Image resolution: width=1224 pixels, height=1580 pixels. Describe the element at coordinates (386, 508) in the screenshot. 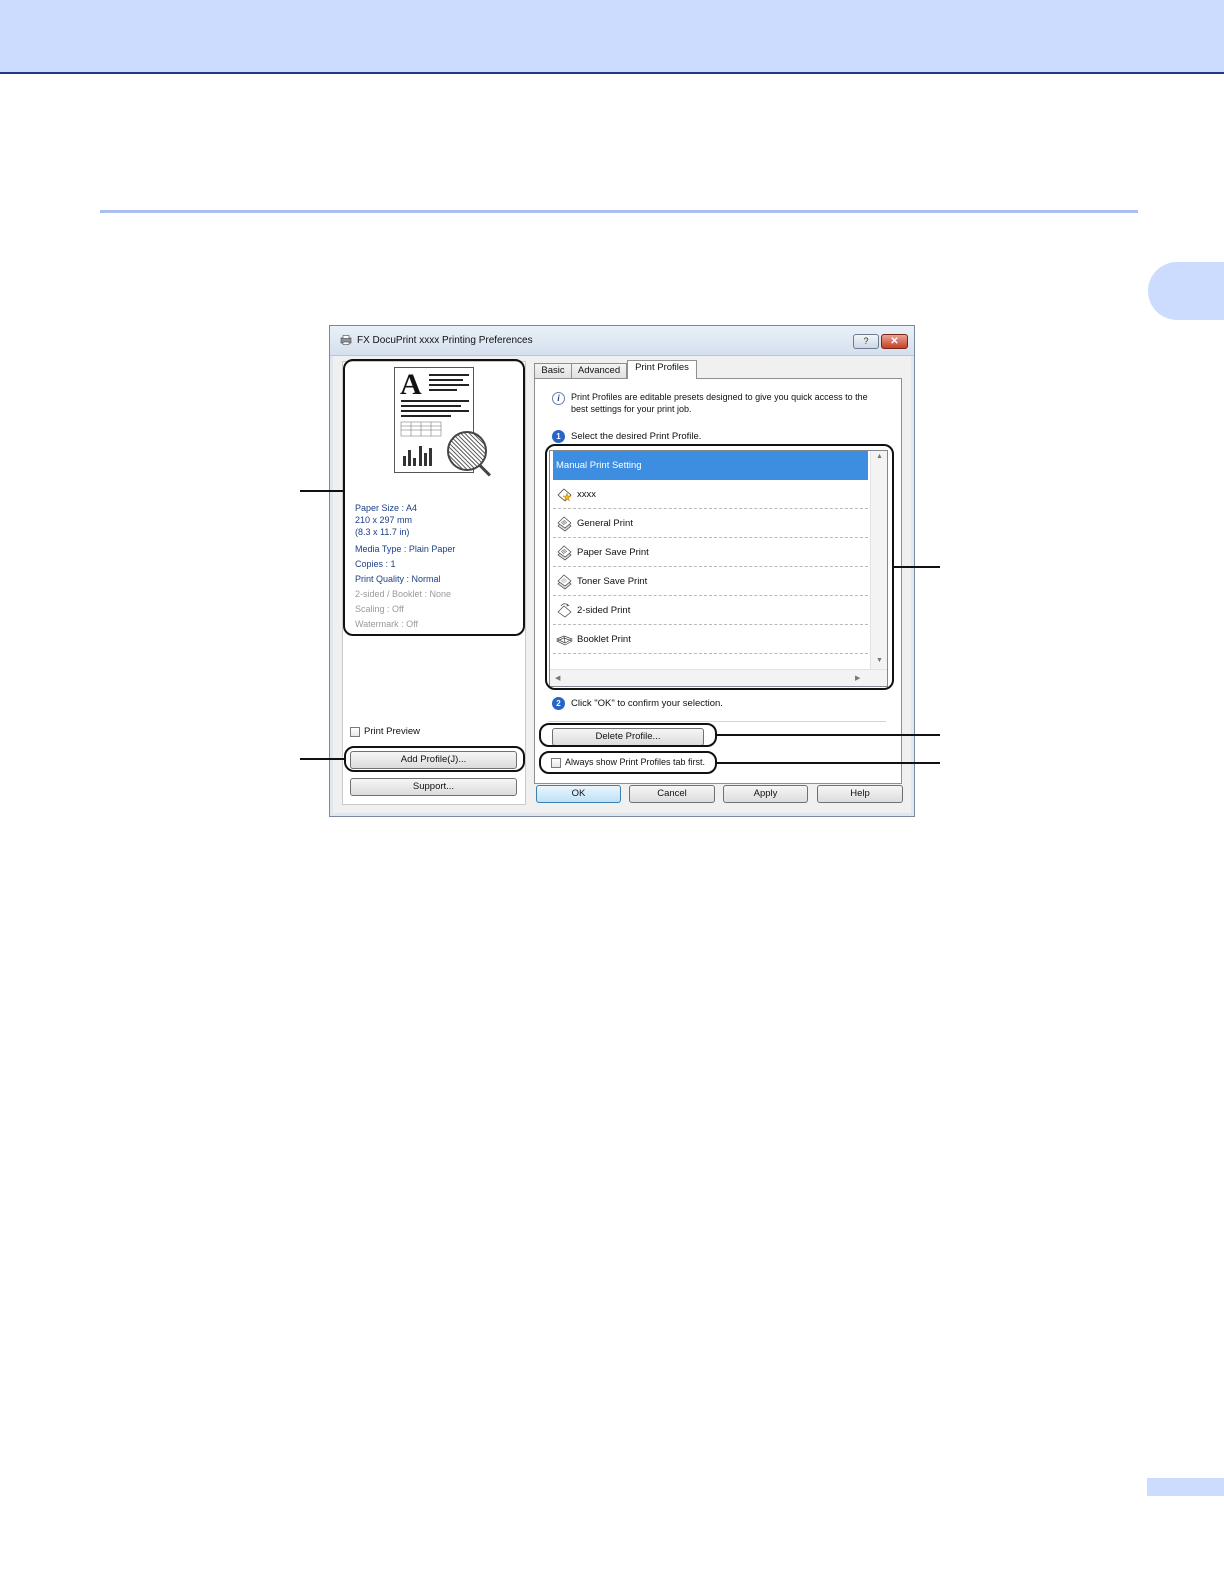

I see `paper-size-info: Paper Size : A4` at that location.